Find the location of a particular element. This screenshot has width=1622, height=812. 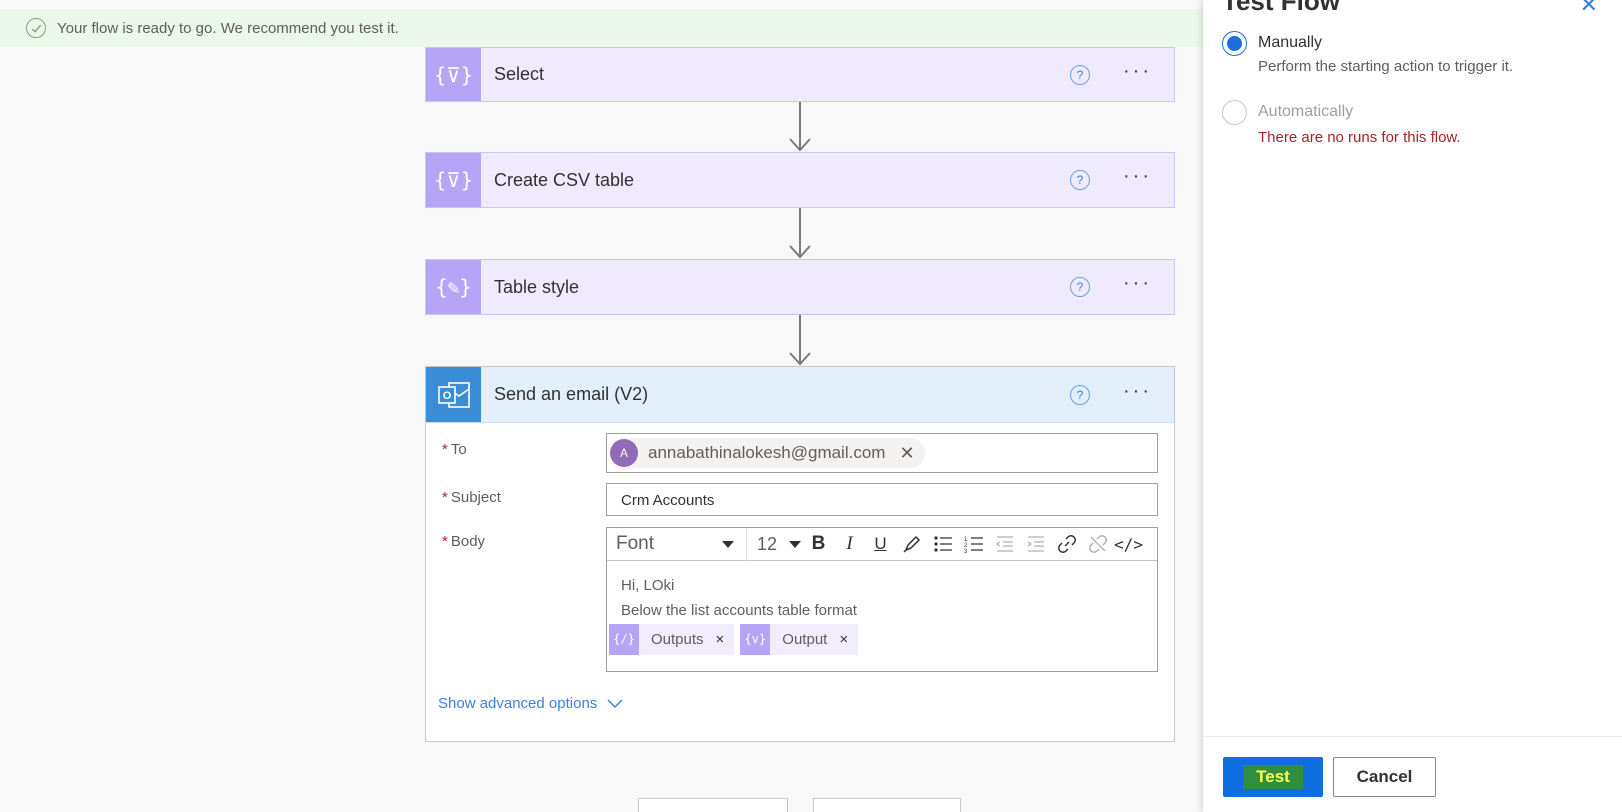

step-card-create-csv-table: {⊽} Create CSV table ? ··· is located at coordinates (800, 180).